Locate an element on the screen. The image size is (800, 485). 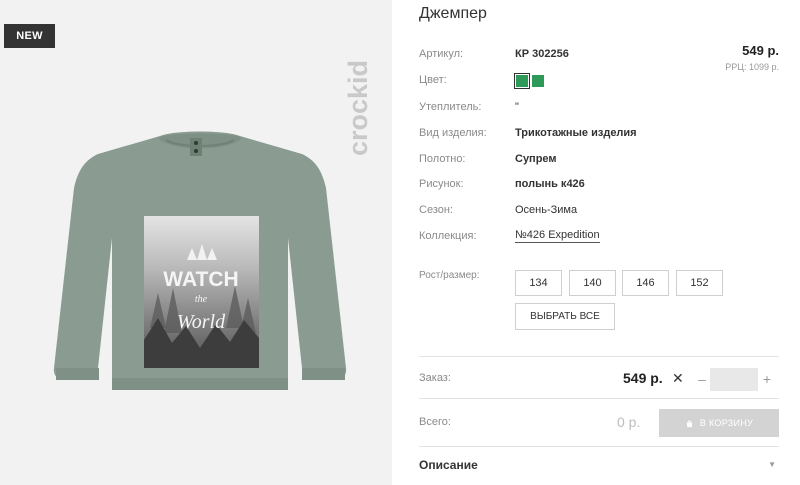
attr-value: " is located at coordinates (517, 107).